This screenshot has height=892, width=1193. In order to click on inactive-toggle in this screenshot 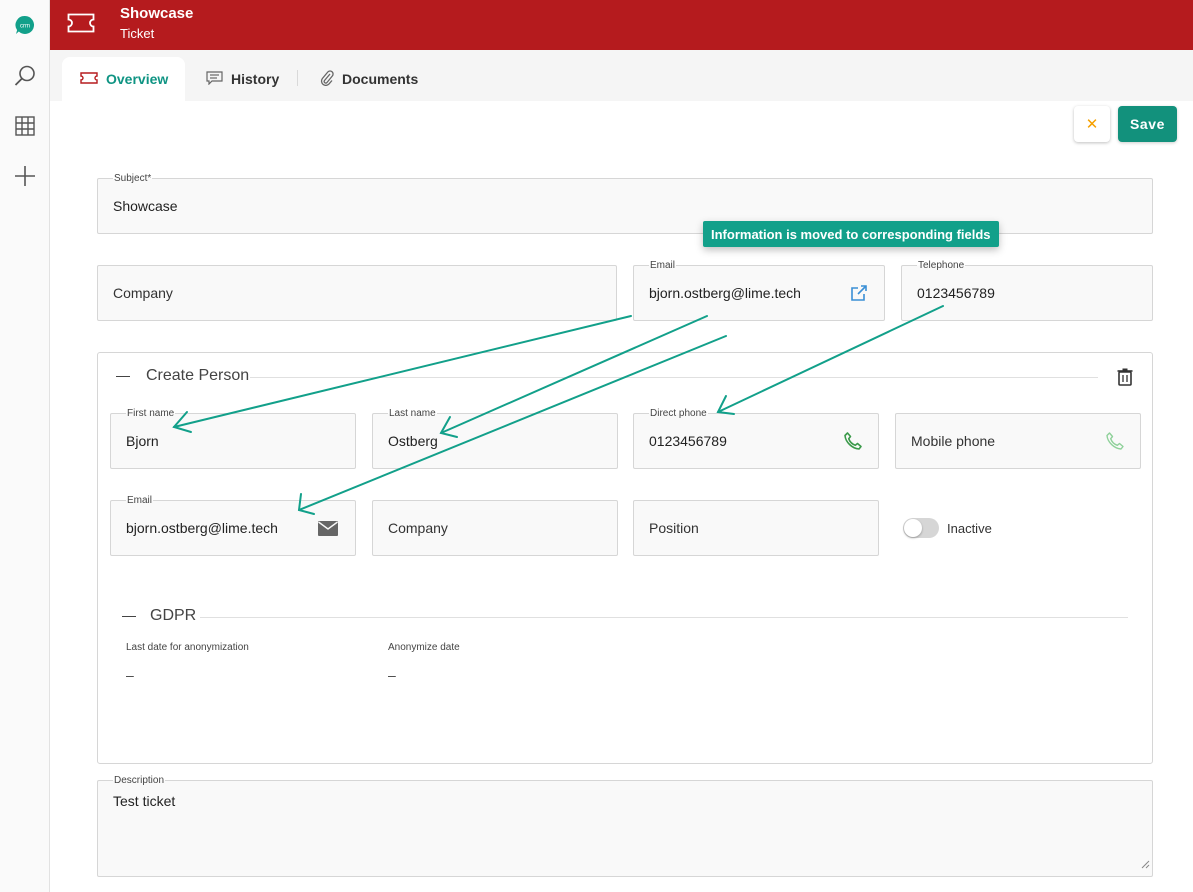, I will do `click(921, 528)`.